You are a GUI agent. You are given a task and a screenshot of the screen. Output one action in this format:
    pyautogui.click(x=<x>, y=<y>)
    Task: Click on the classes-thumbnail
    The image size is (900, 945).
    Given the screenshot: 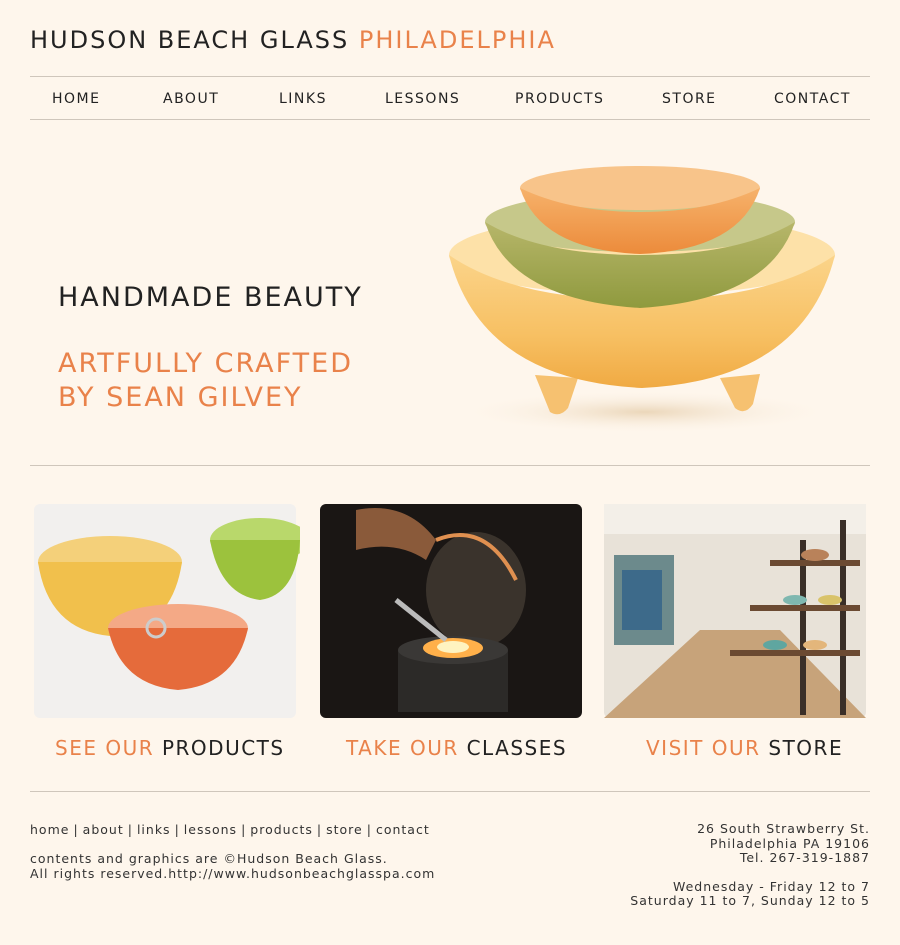 What is the action you would take?
    pyautogui.click(x=451, y=611)
    